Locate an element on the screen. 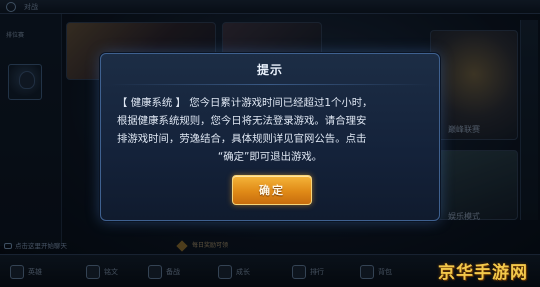  dialog-message-line: 排游戏时间，劳逸结合，具体规则详见官网公告。点击 is located at coordinates (242, 139).